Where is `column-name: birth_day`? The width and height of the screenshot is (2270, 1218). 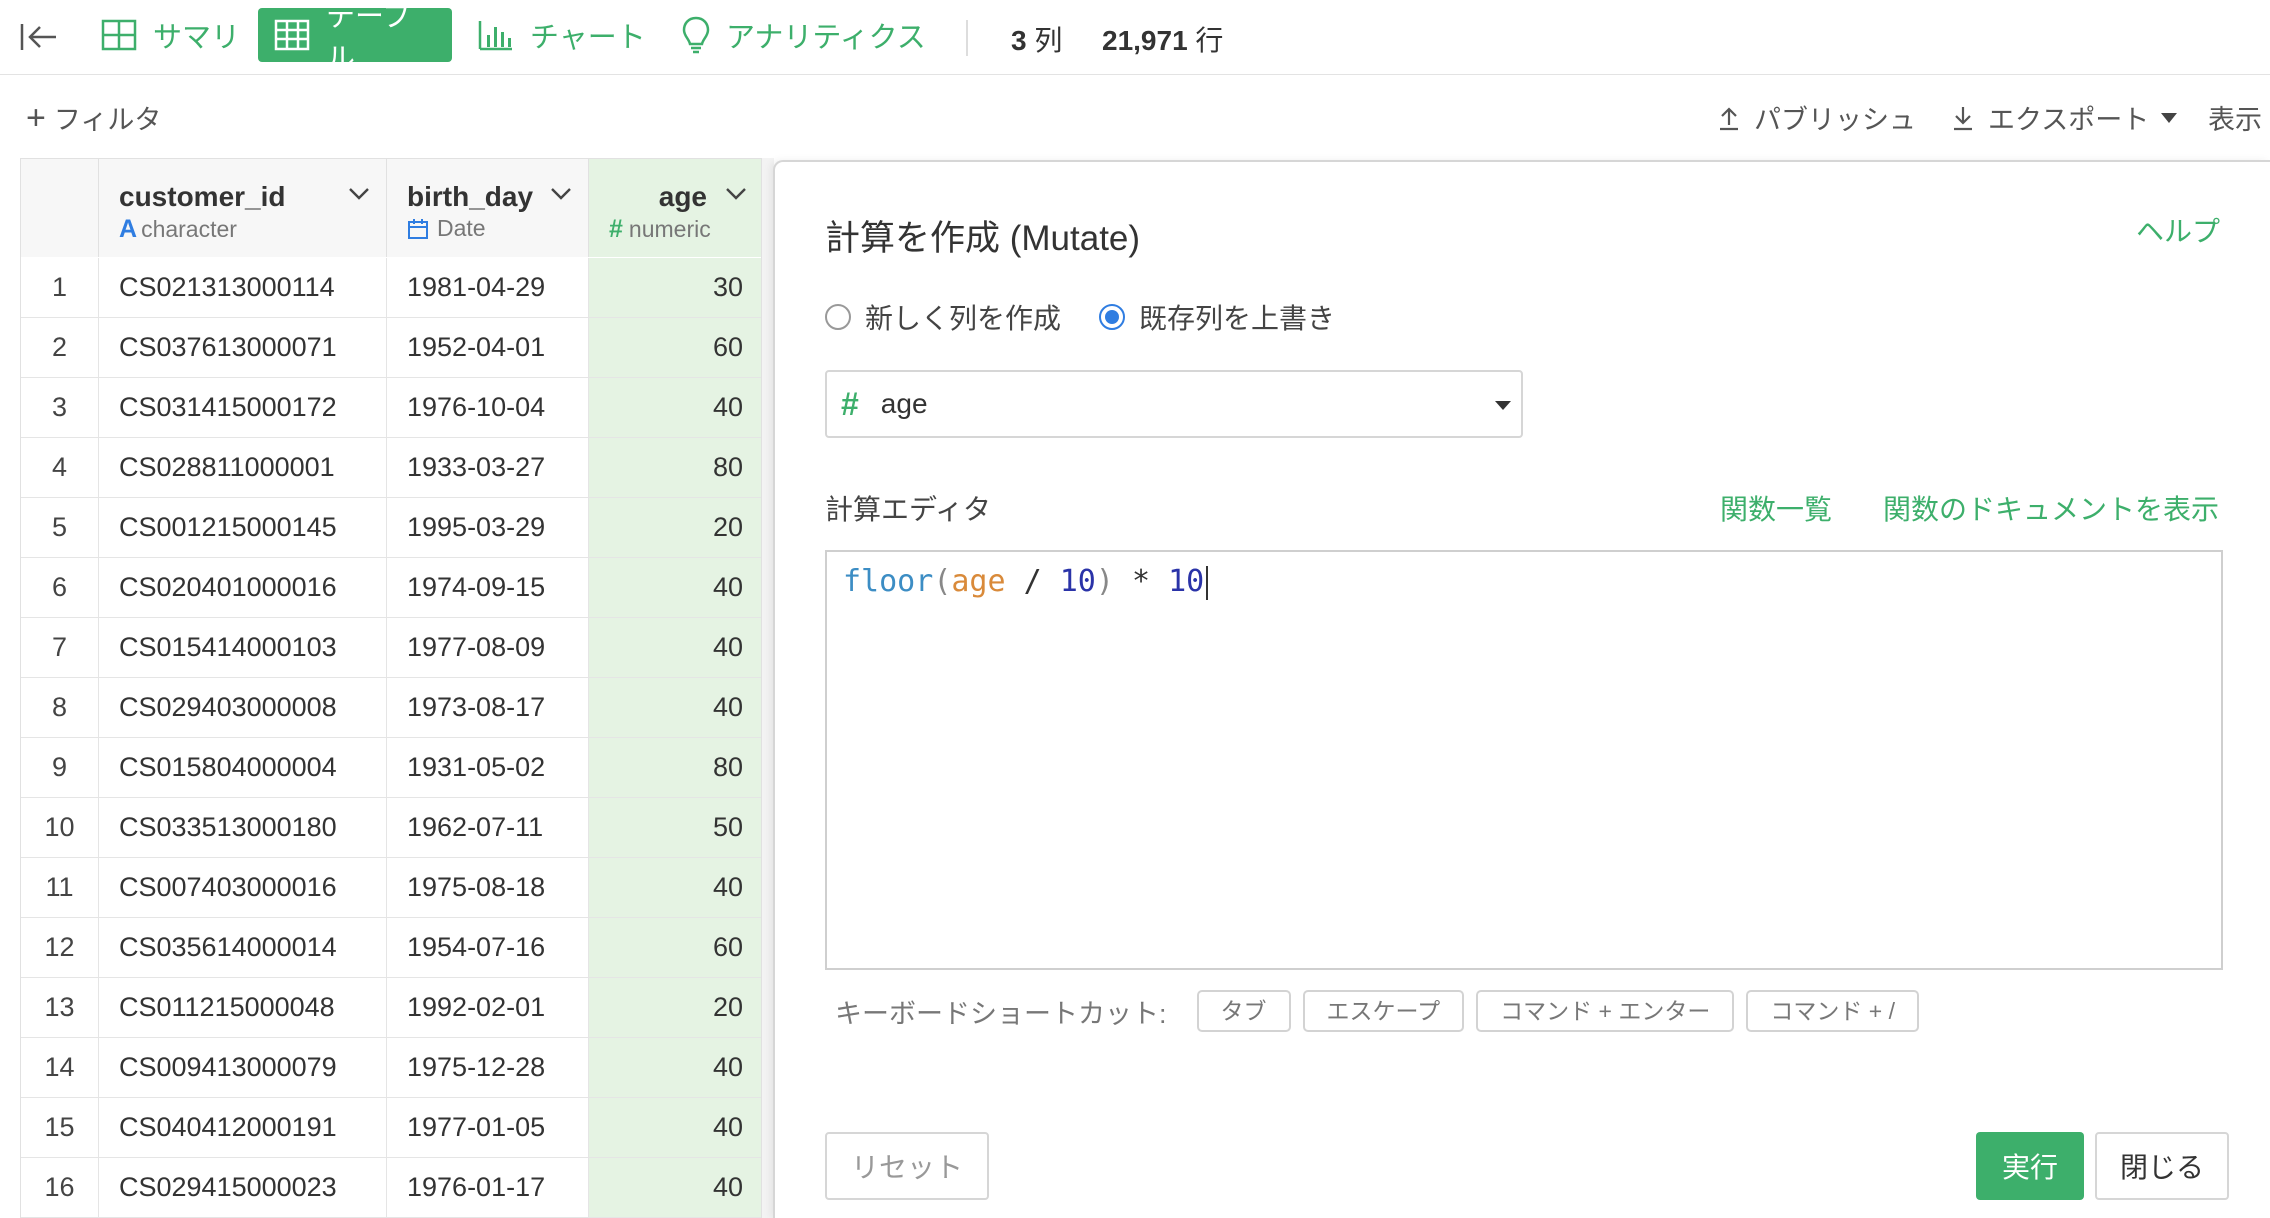
column-name: birth_day is located at coordinates (470, 196).